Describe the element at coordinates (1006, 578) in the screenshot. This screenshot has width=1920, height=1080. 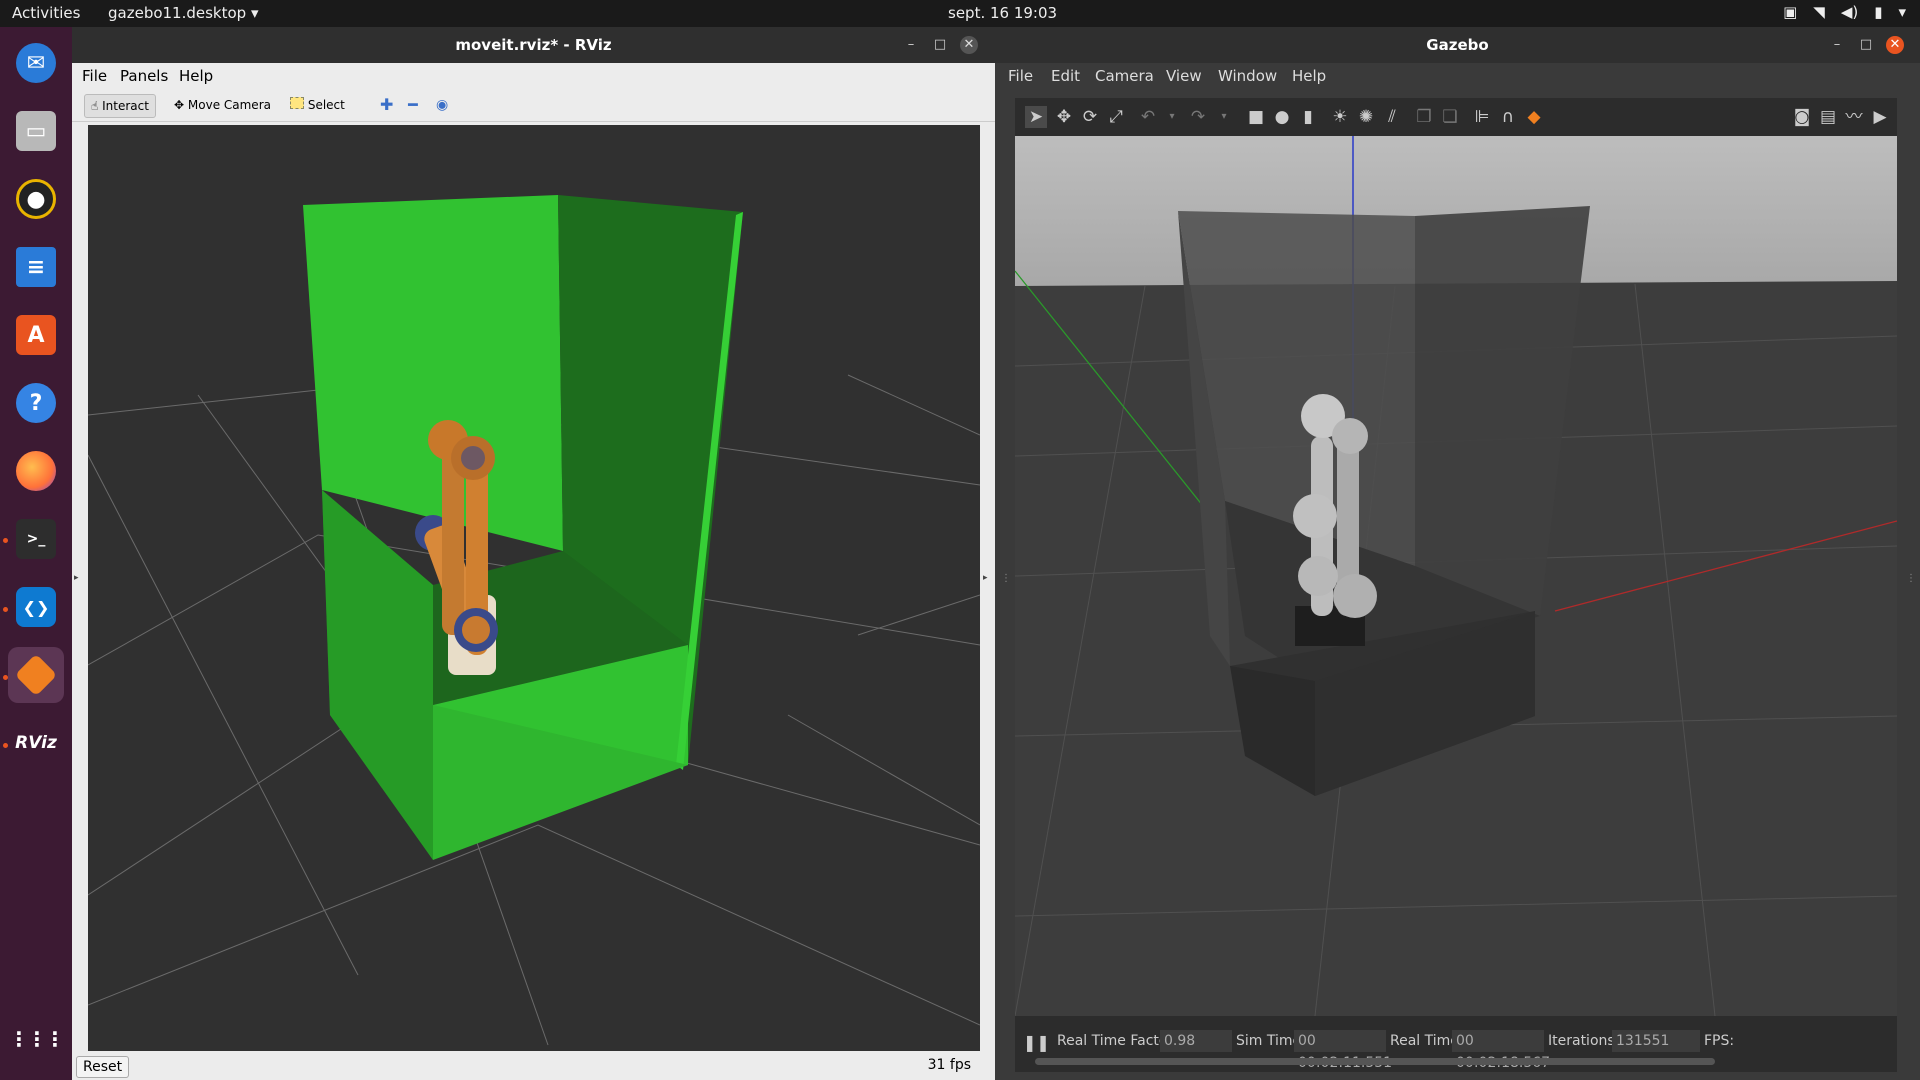
I see `left-panel-handle: ⋮` at that location.